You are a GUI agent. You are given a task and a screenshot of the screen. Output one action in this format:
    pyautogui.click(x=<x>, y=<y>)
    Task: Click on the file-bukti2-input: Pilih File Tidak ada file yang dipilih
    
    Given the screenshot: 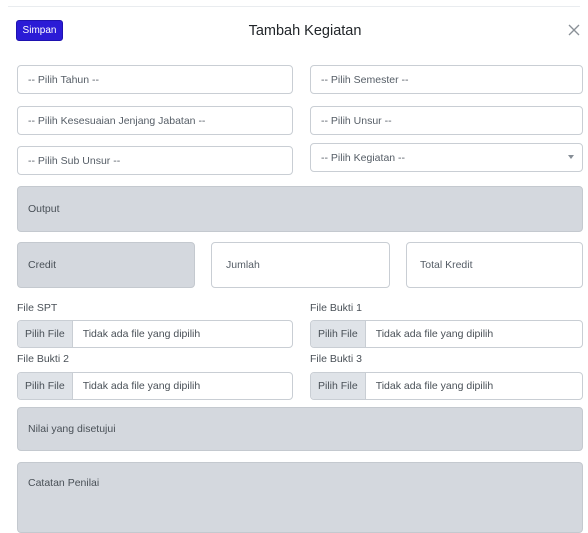 What is the action you would take?
    pyautogui.click(x=155, y=386)
    